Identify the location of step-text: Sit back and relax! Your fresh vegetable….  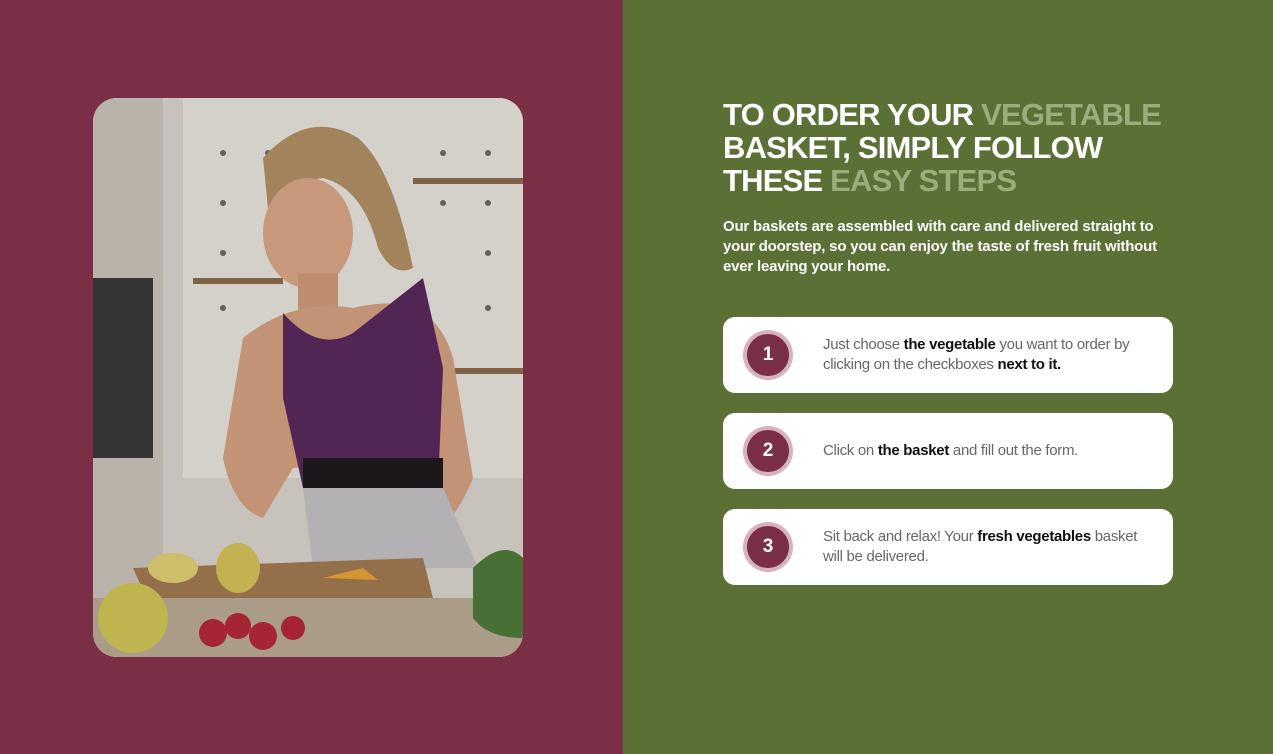
(988, 547).